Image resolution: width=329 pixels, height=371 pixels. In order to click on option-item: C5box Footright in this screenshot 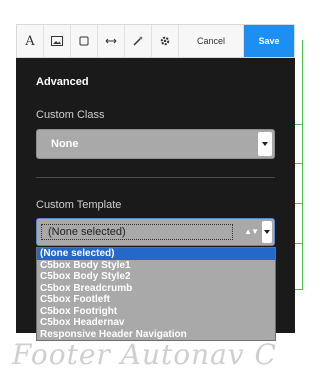, I will do `click(156, 312)`.